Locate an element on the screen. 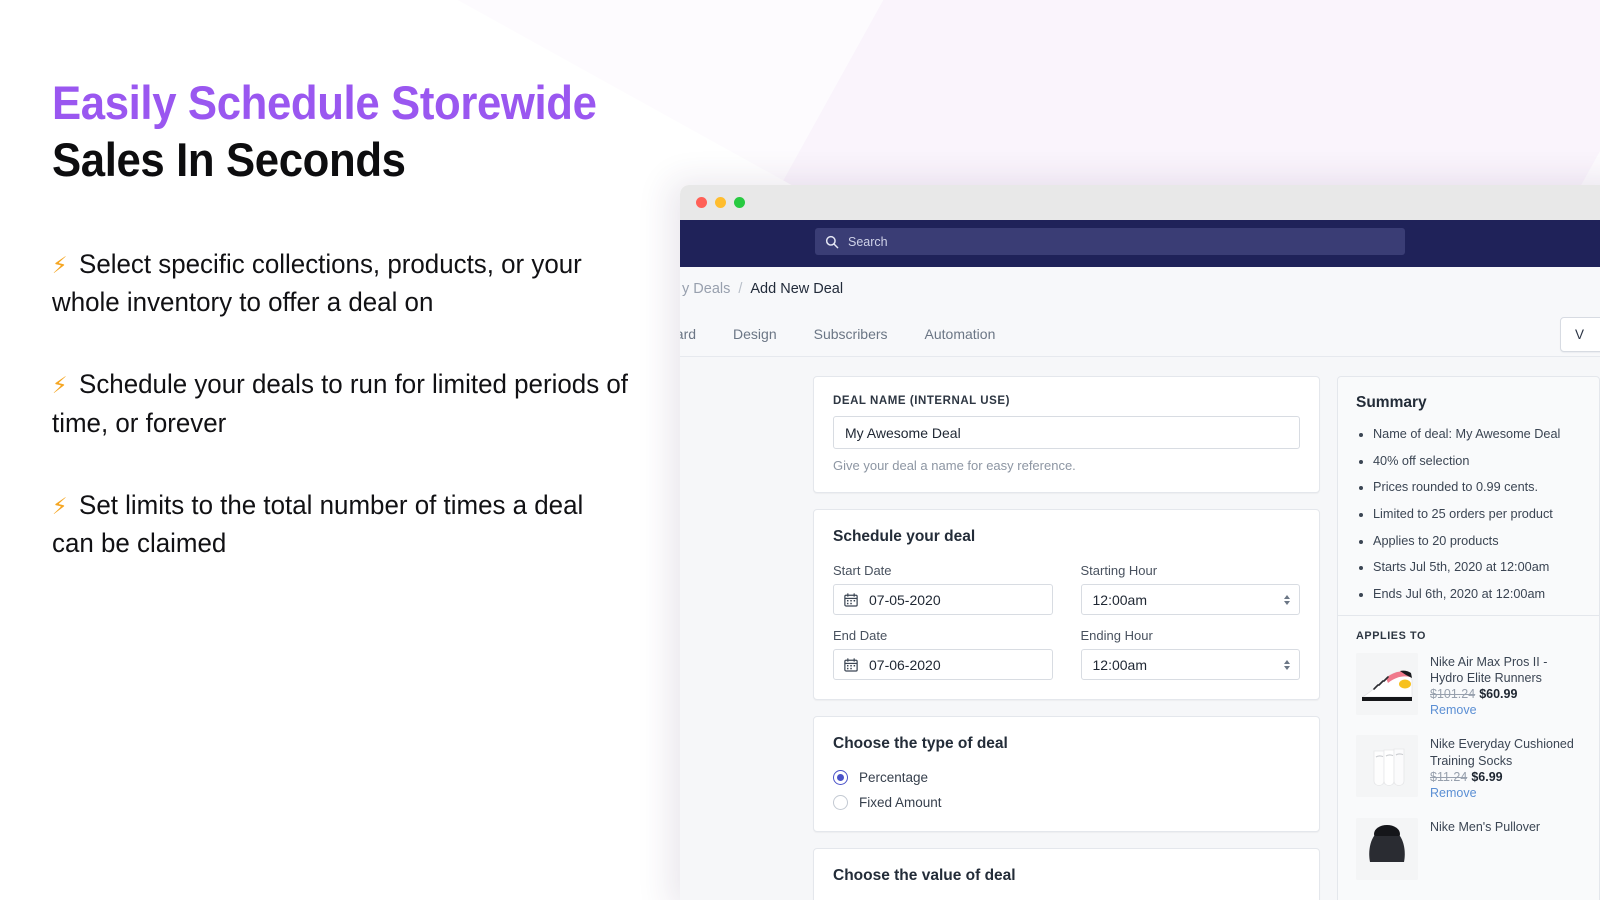 The image size is (1600, 900). product-price: $101.24 $60.99 is located at coordinates (1505, 694).